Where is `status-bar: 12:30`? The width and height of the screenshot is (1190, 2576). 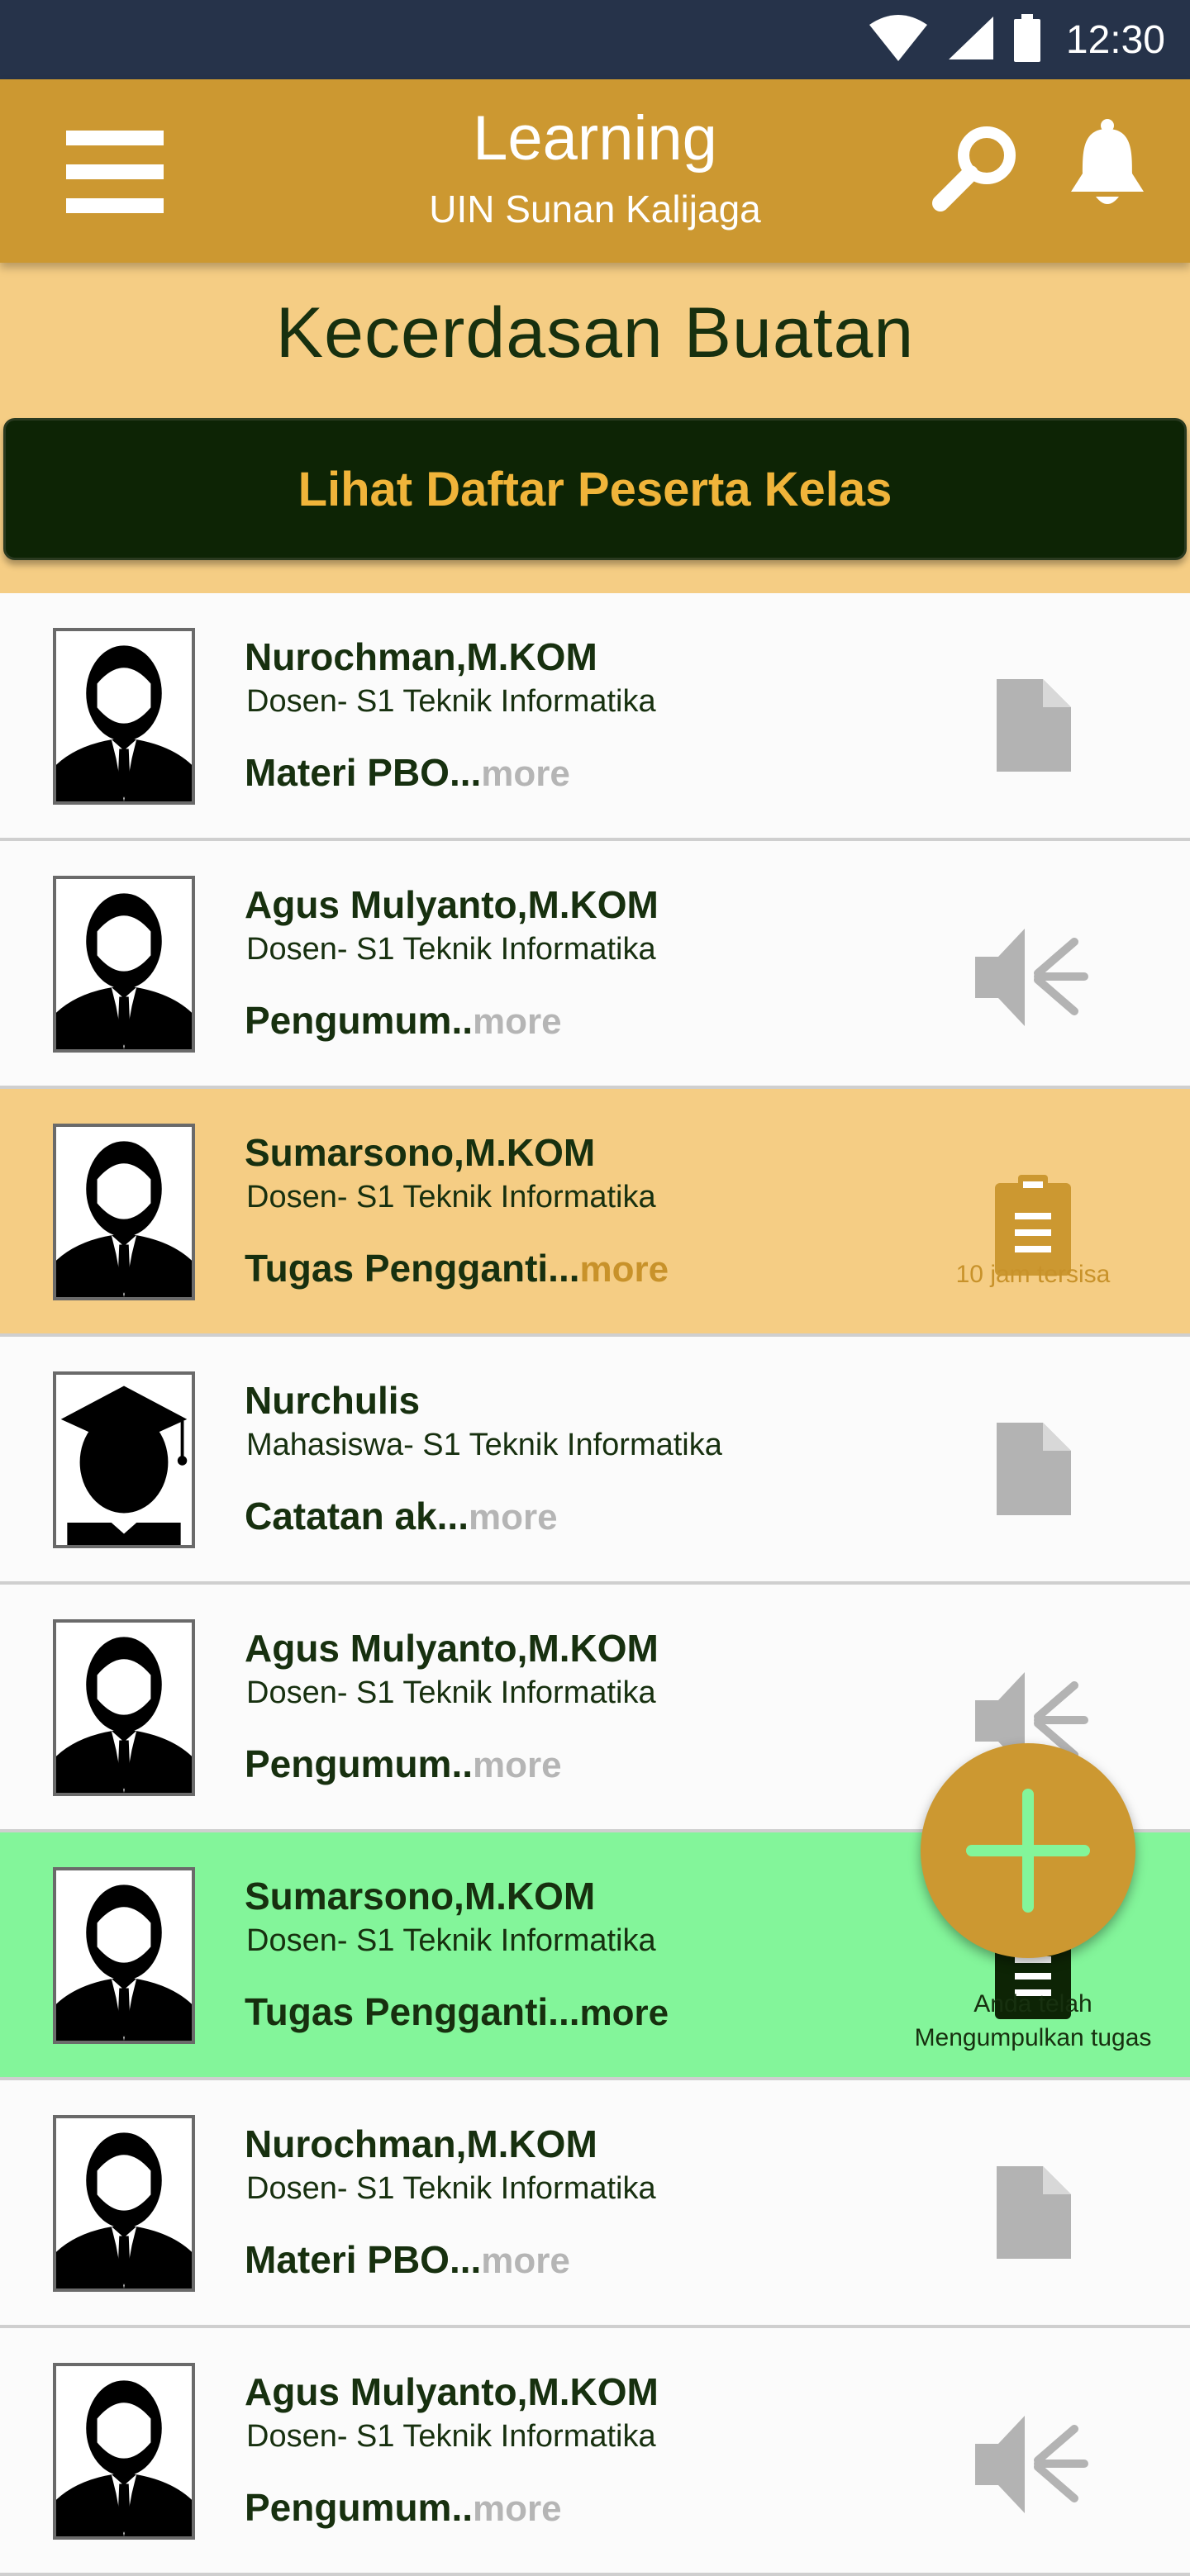
status-bar: 12:30 is located at coordinates (595, 39).